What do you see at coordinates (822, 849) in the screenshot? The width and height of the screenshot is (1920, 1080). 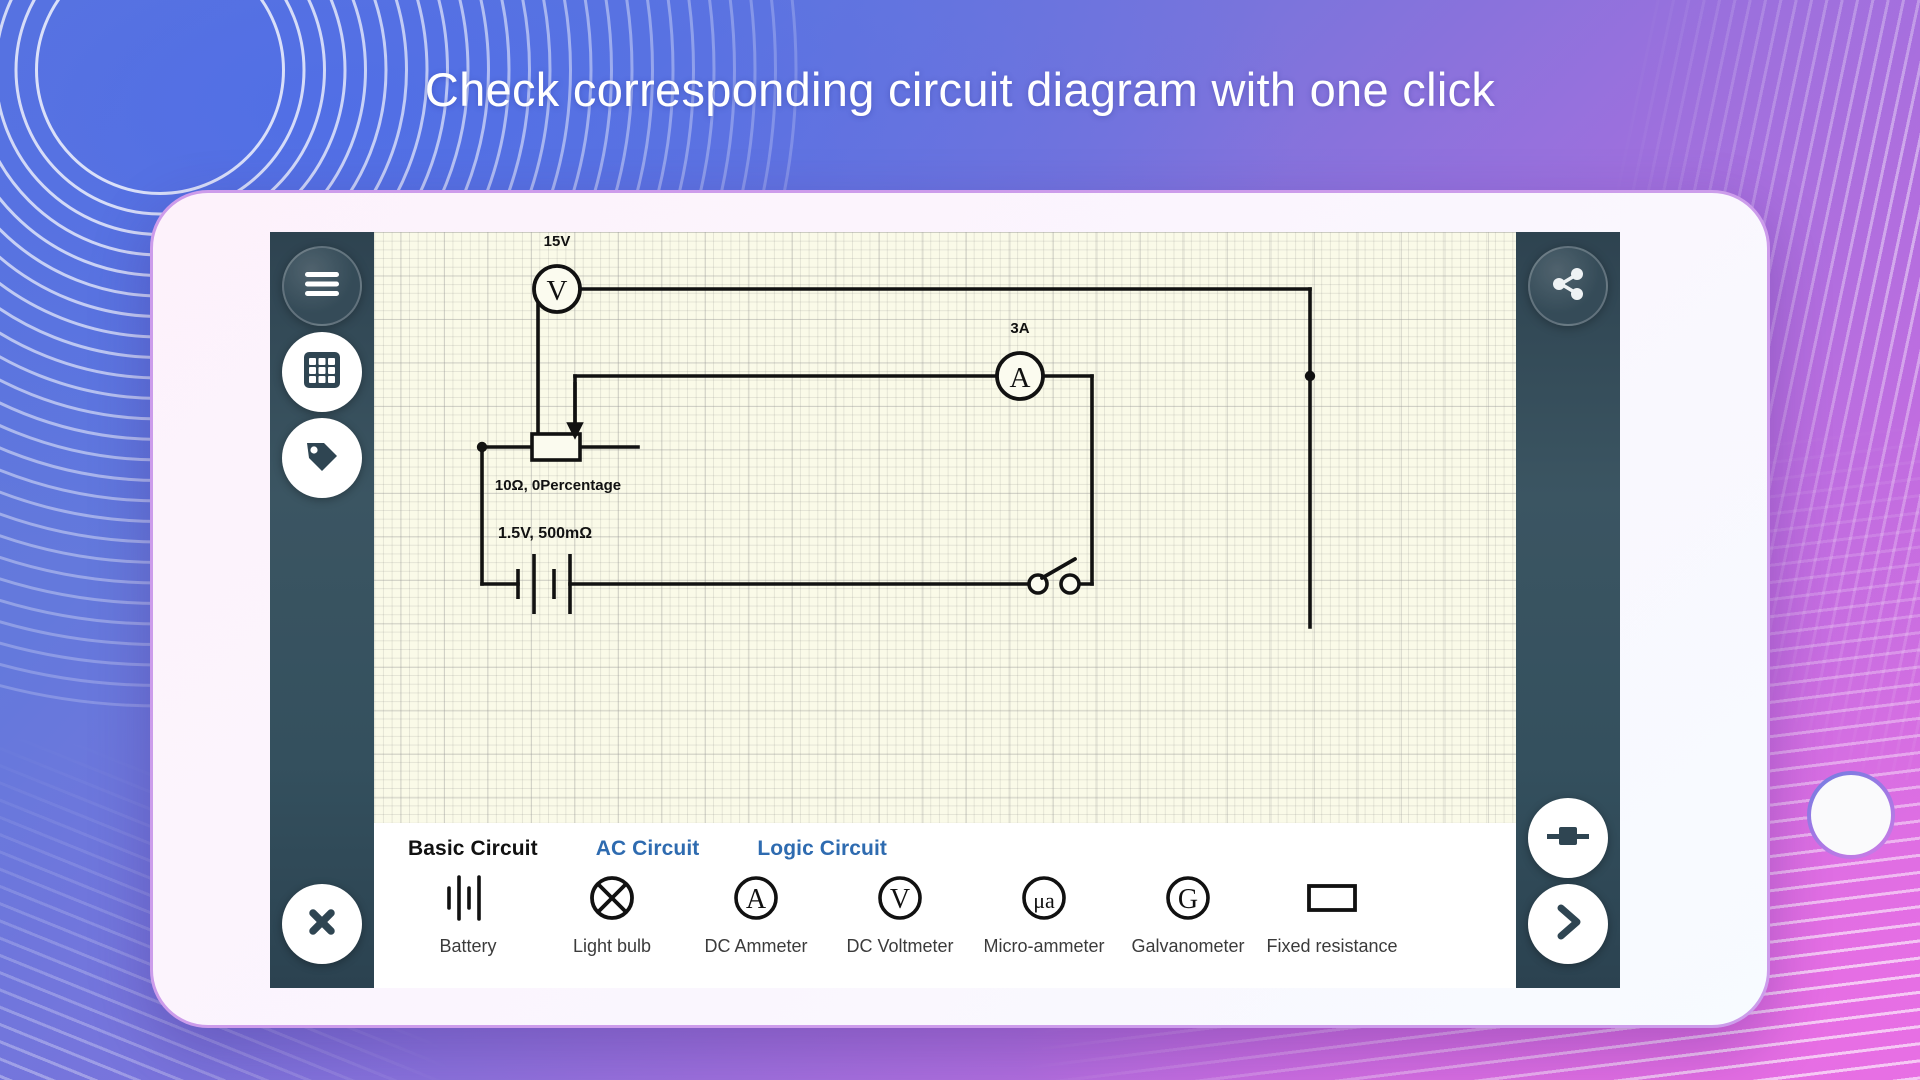 I see `tab-logic-circuit: Logic Circuit` at bounding box center [822, 849].